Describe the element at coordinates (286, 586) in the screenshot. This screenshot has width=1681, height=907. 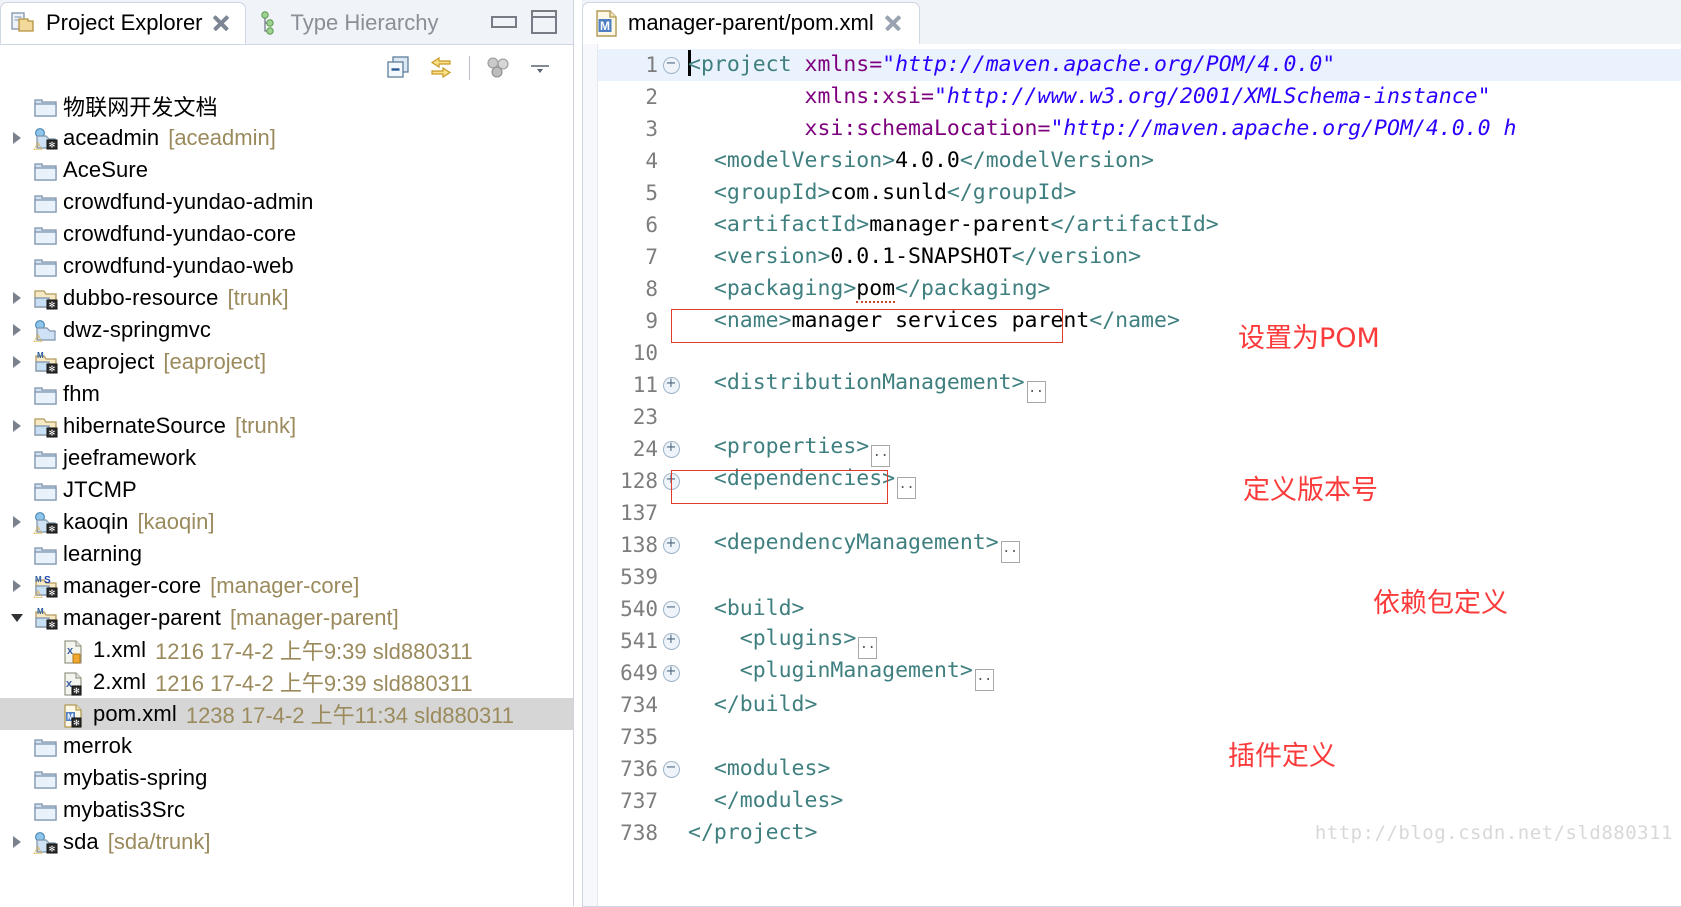
I see `tree-item-manager-core: M S ⚠ ✻ manager-core [manager-core]` at that location.